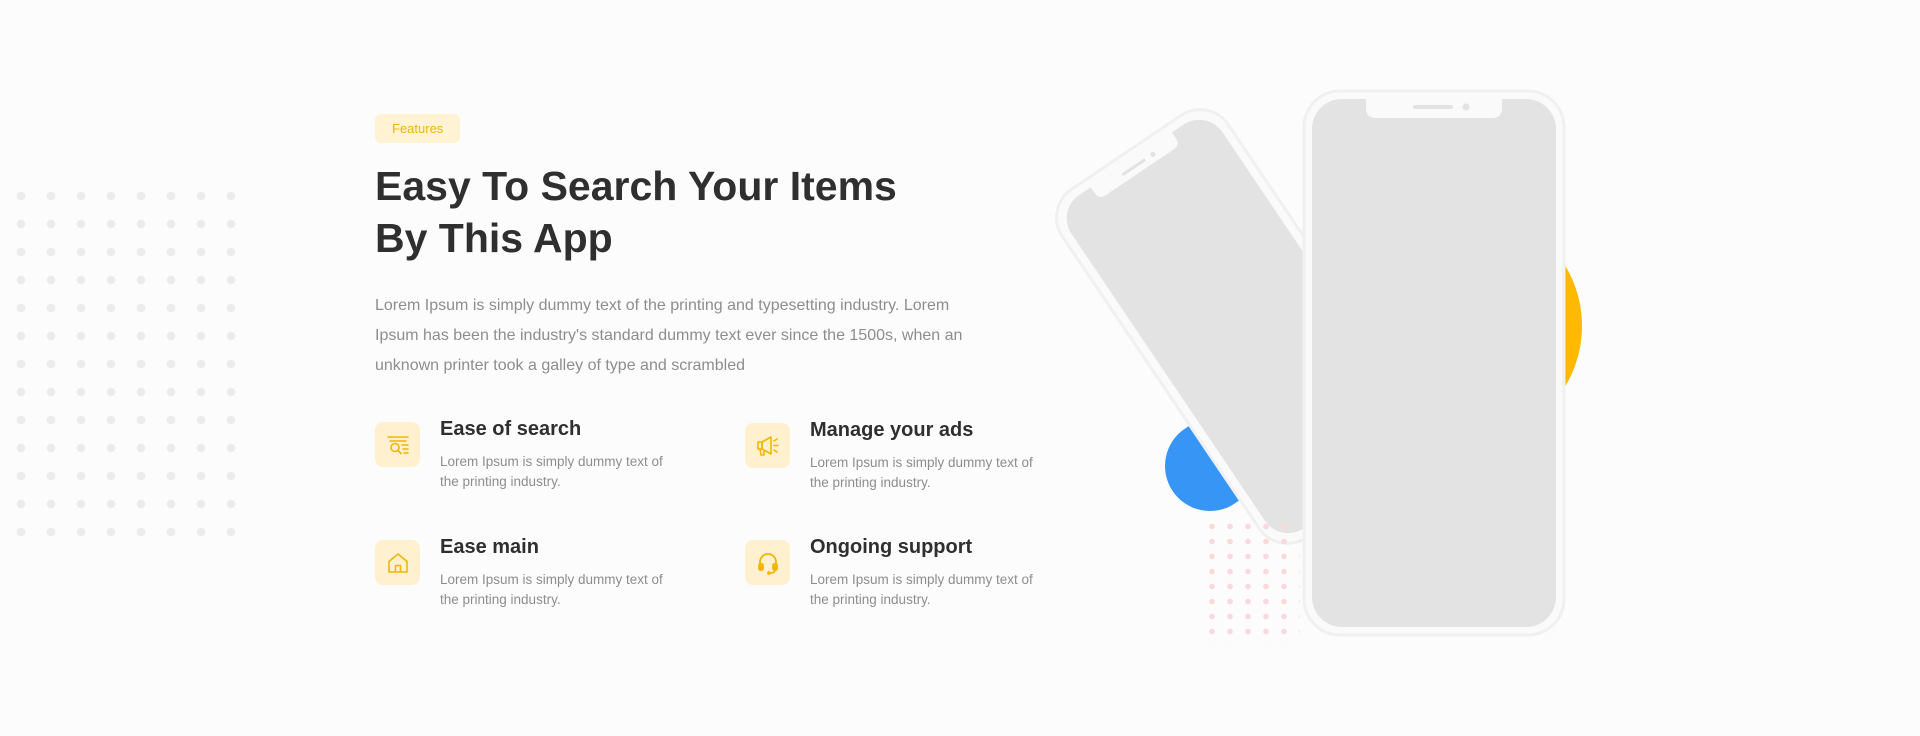 This screenshot has width=1920, height=736. I want to click on heading-line-2: By This App, so click(494, 238).